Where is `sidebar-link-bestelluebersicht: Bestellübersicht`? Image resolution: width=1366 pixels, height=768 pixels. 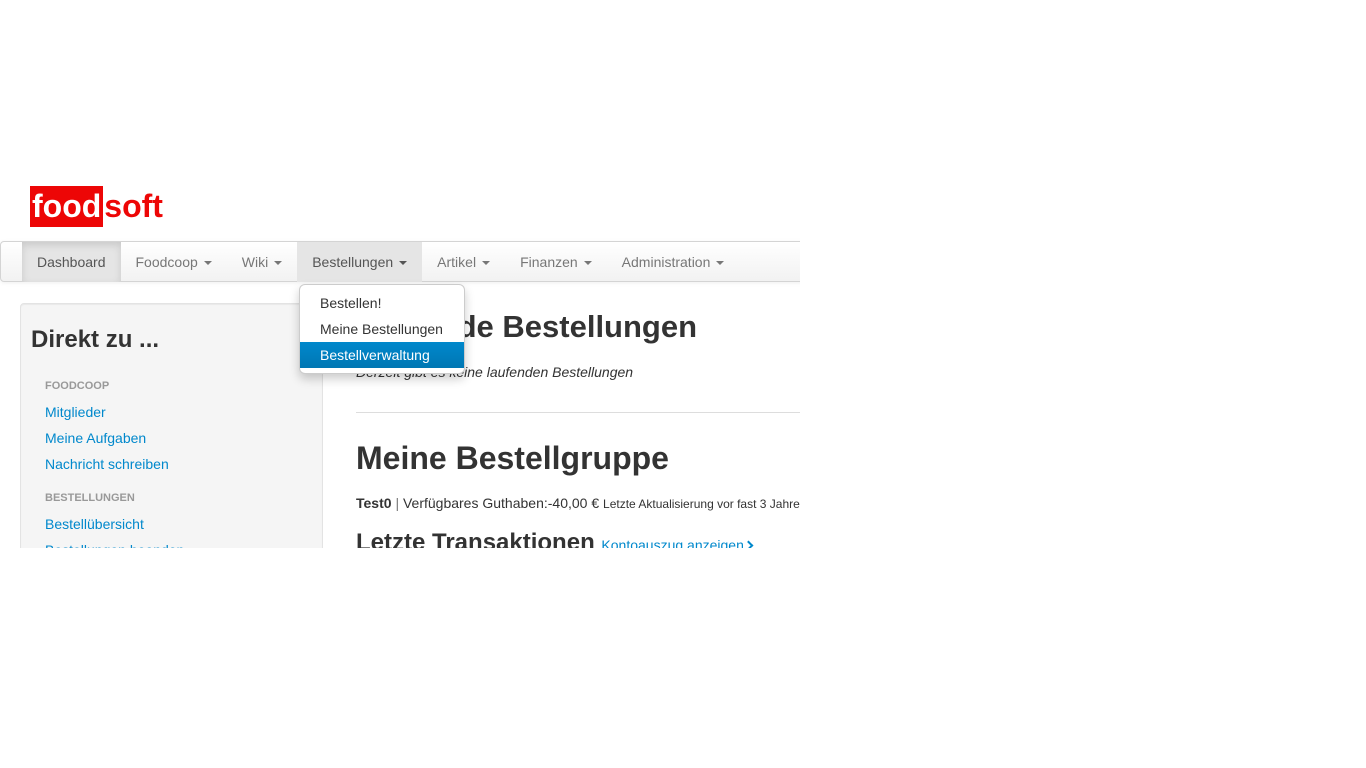
sidebar-link-bestelluebersicht: Bestellübersicht is located at coordinates (114, 524).